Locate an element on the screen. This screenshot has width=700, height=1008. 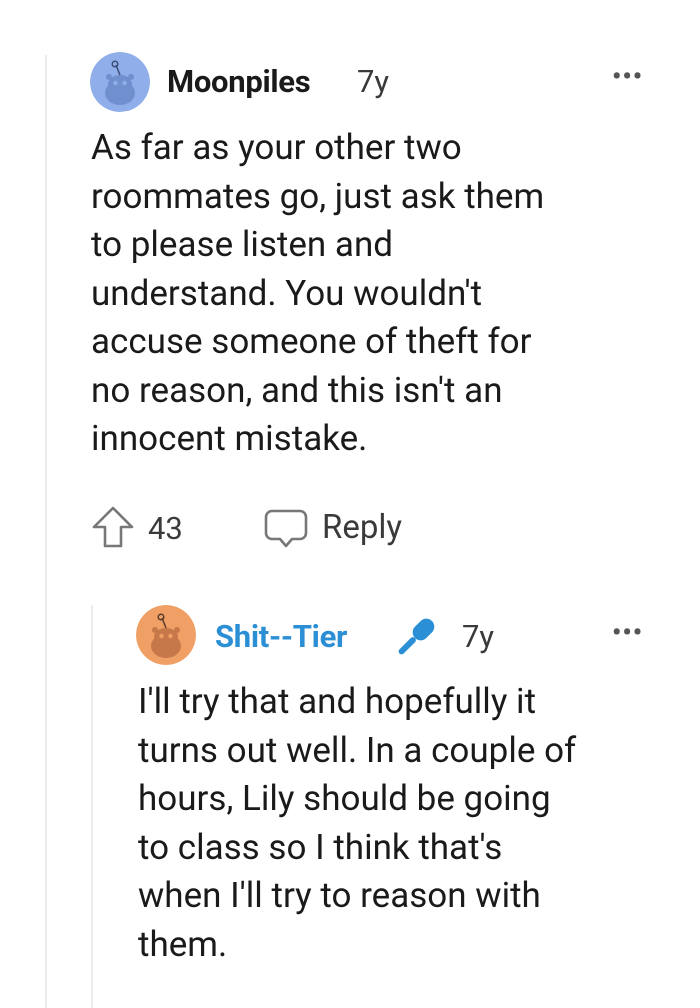
upvote-icon is located at coordinates (113, 527).